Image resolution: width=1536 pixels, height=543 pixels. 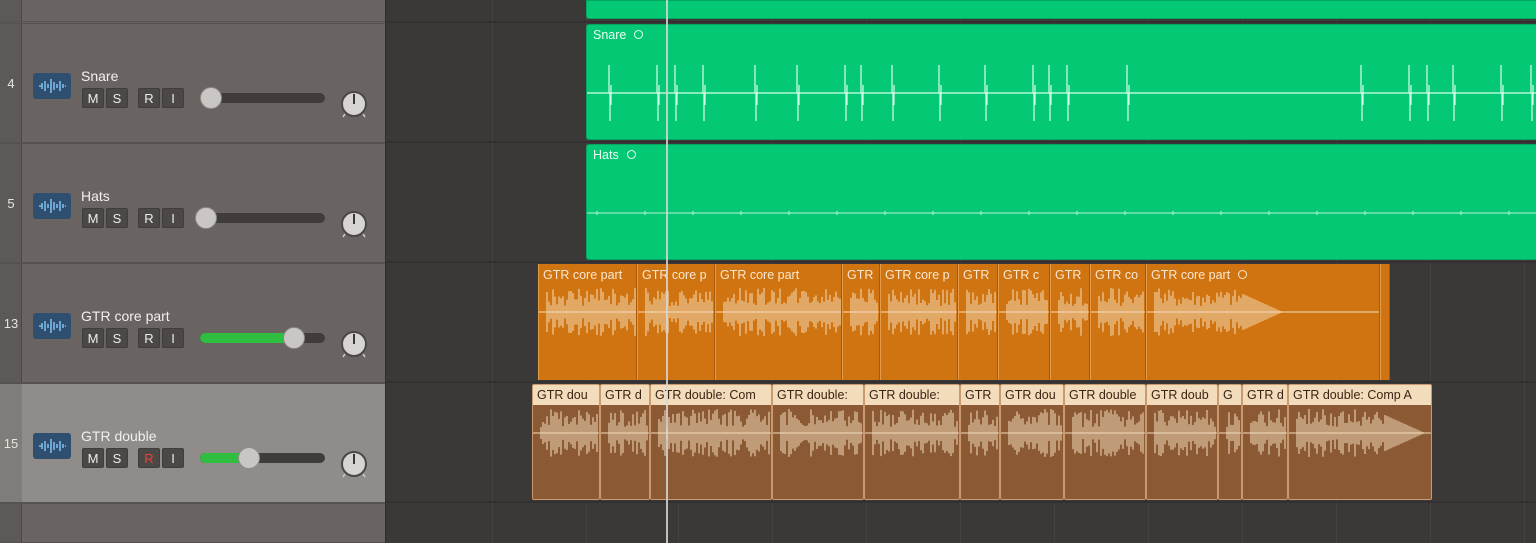 I want to click on playhead, so click(x=667, y=271).